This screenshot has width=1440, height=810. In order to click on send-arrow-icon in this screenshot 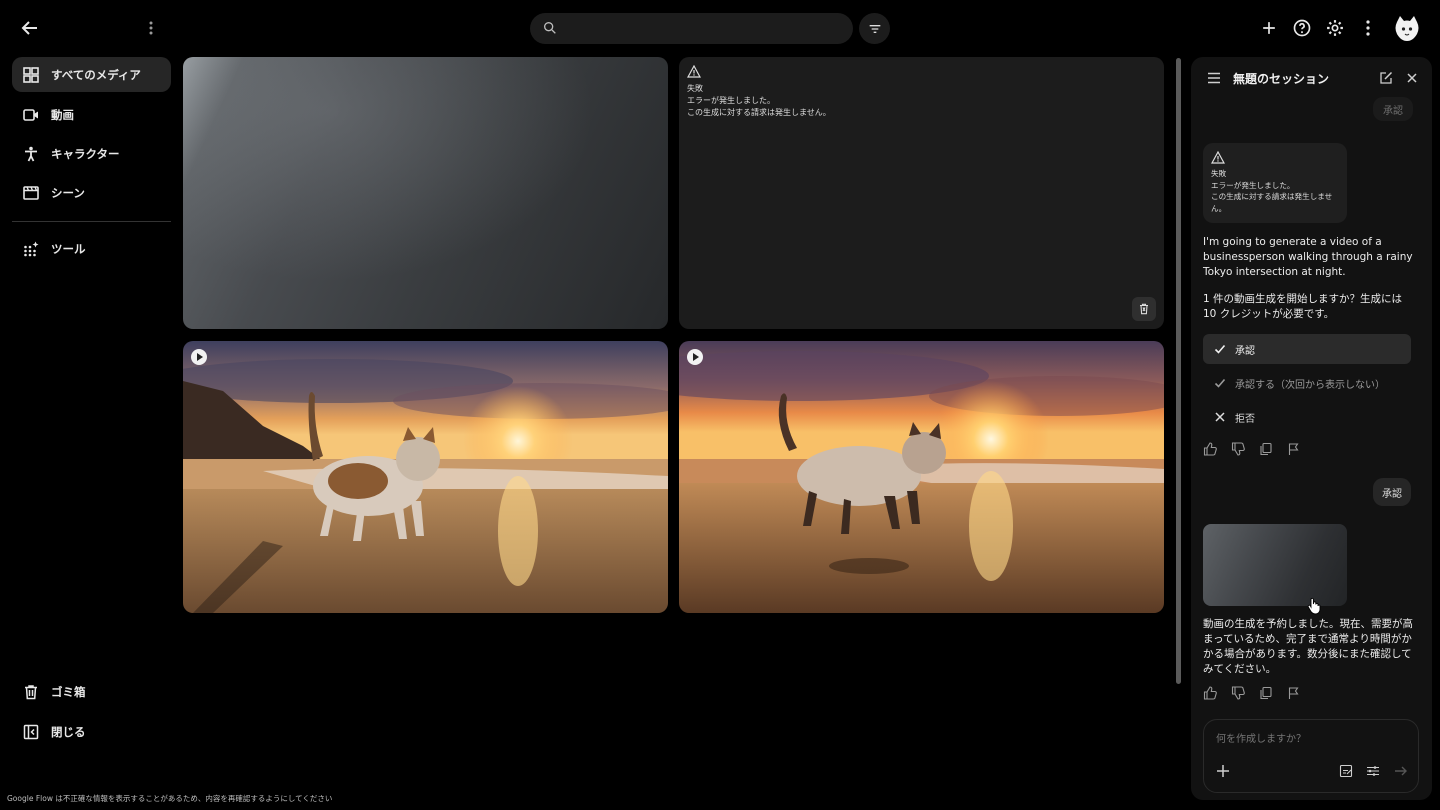, I will do `click(1401, 771)`.